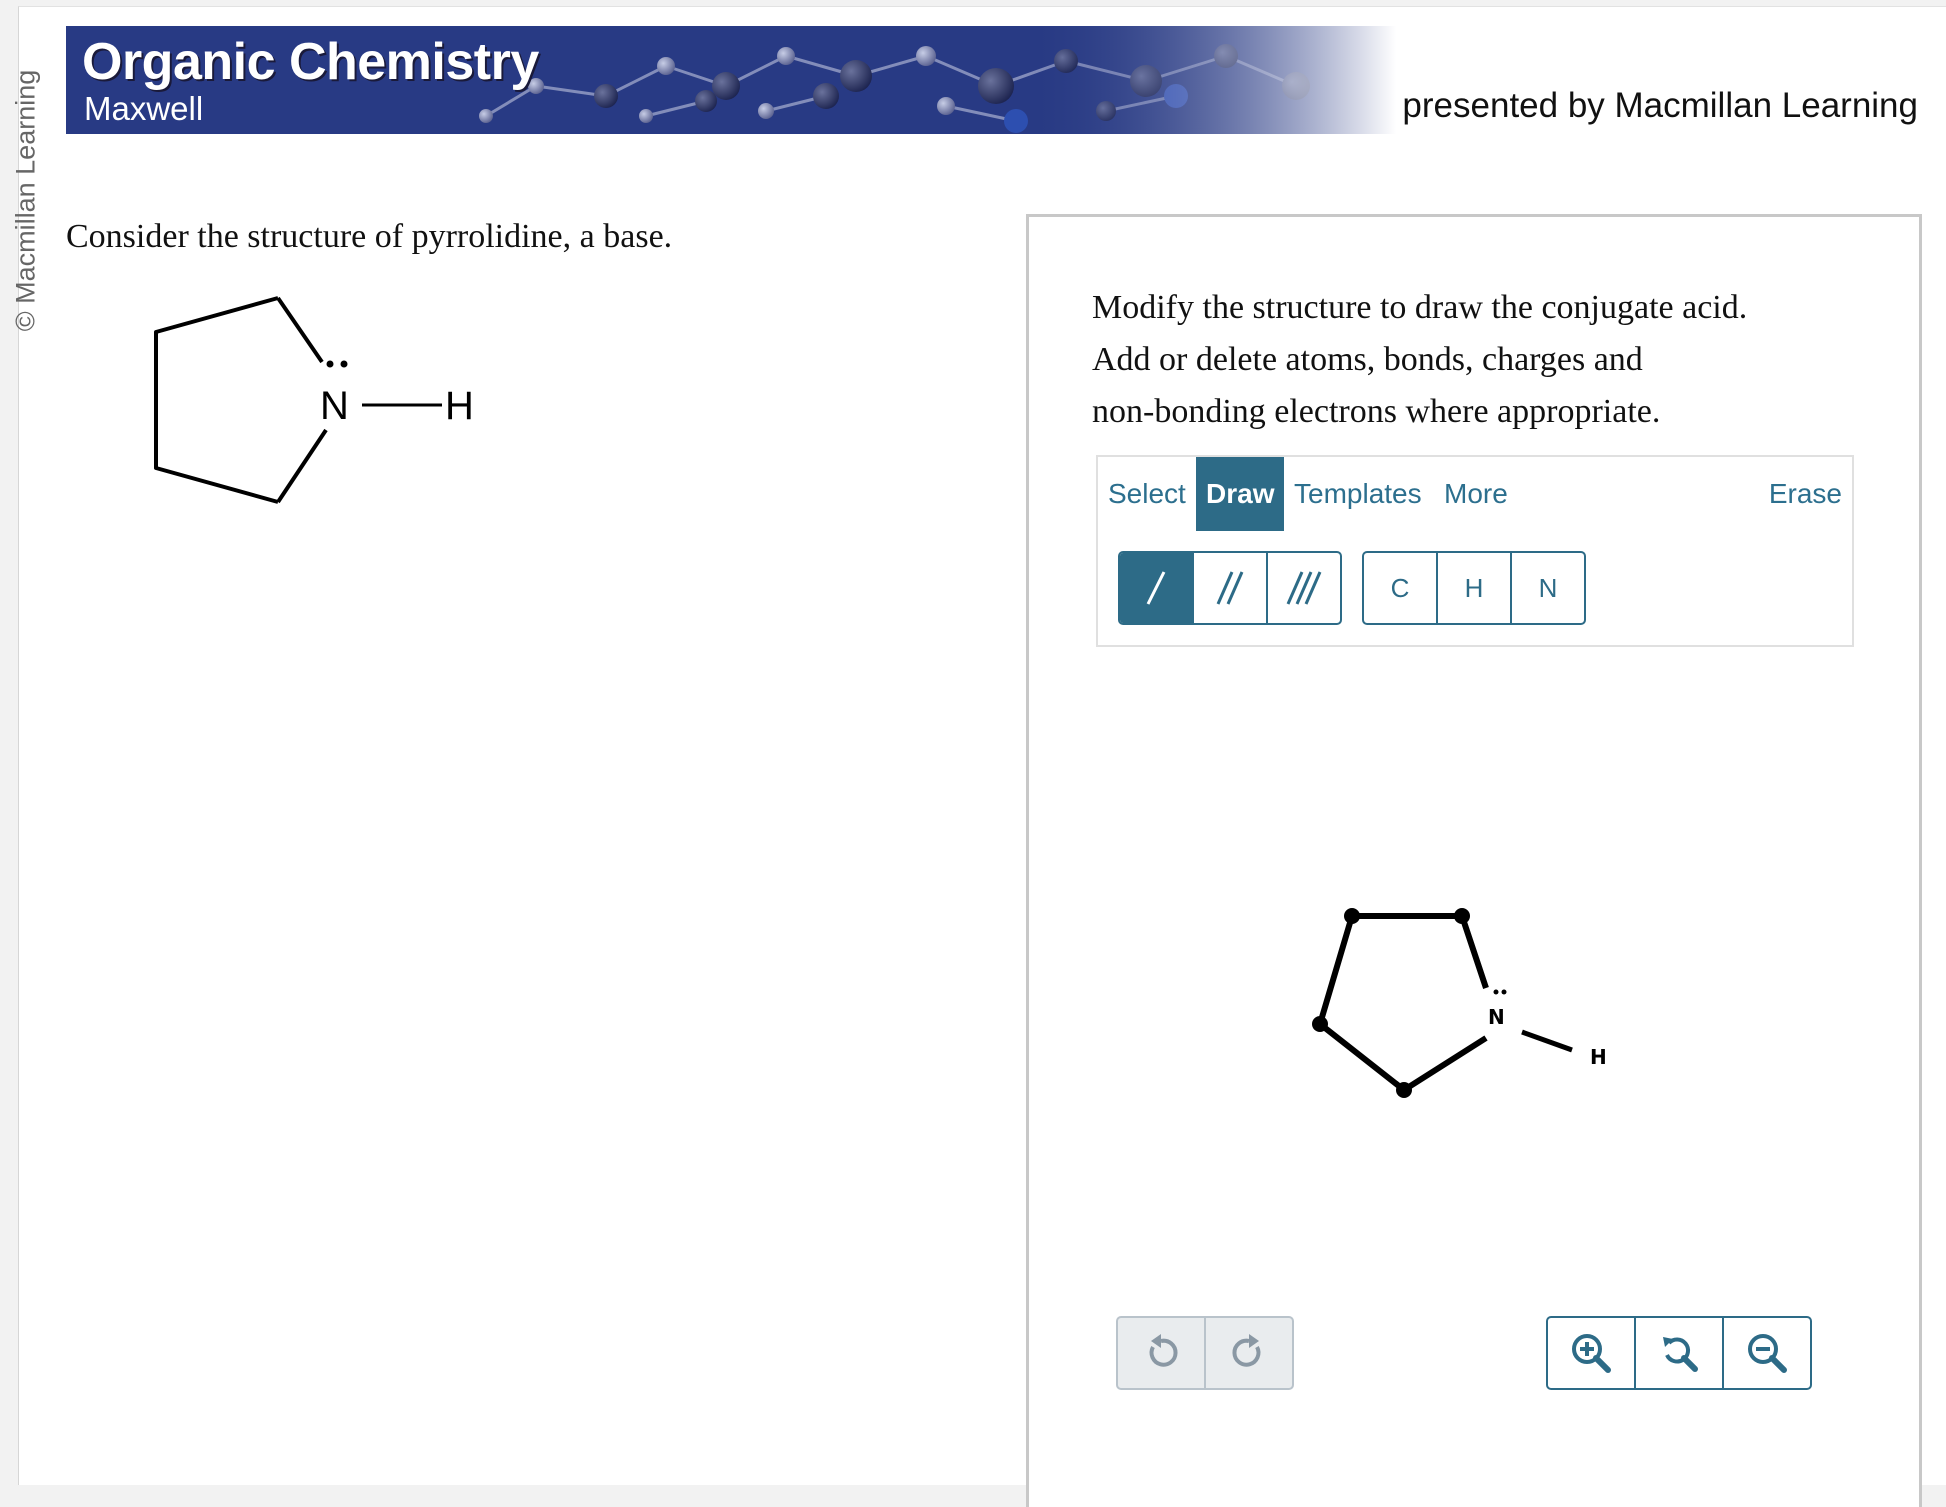 The image size is (1946, 1507). I want to click on tab-select: Select, so click(1147, 494).